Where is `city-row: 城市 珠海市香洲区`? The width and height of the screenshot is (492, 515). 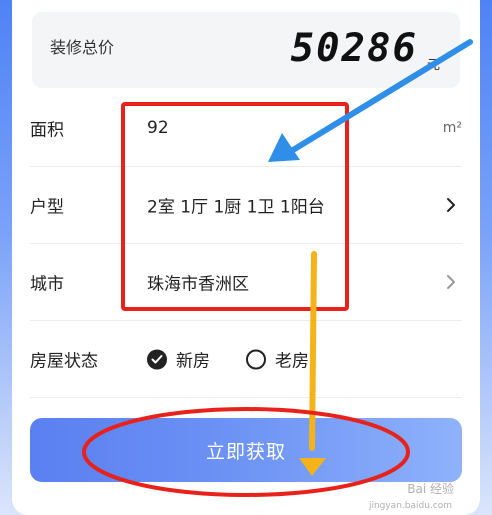 city-row: 城市 珠海市香洲区 is located at coordinates (246, 282).